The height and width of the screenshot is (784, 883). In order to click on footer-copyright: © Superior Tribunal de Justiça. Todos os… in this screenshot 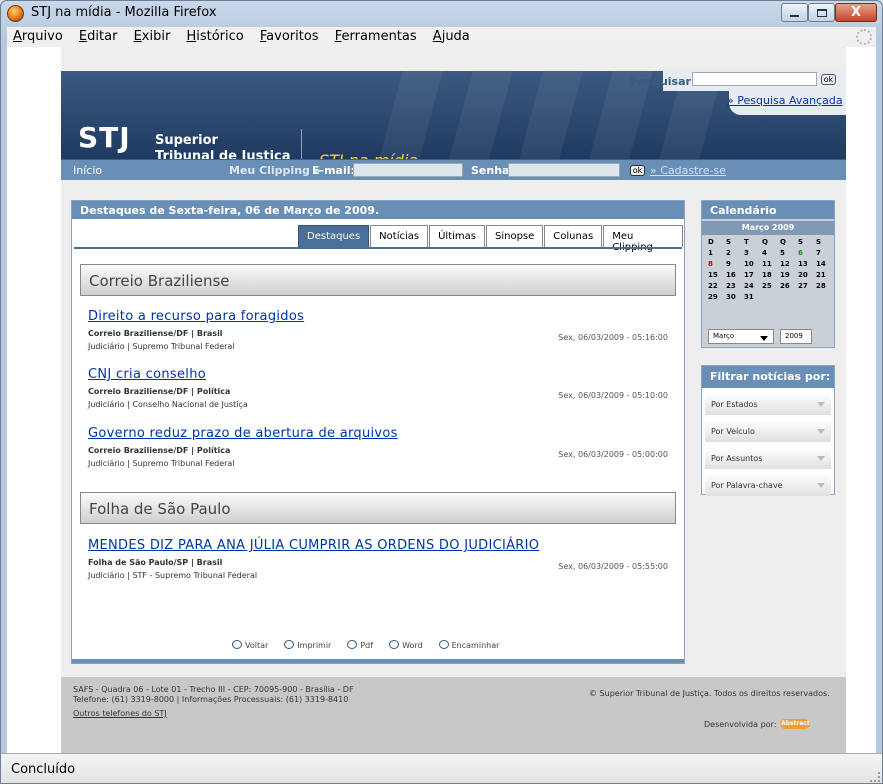, I will do `click(709, 693)`.